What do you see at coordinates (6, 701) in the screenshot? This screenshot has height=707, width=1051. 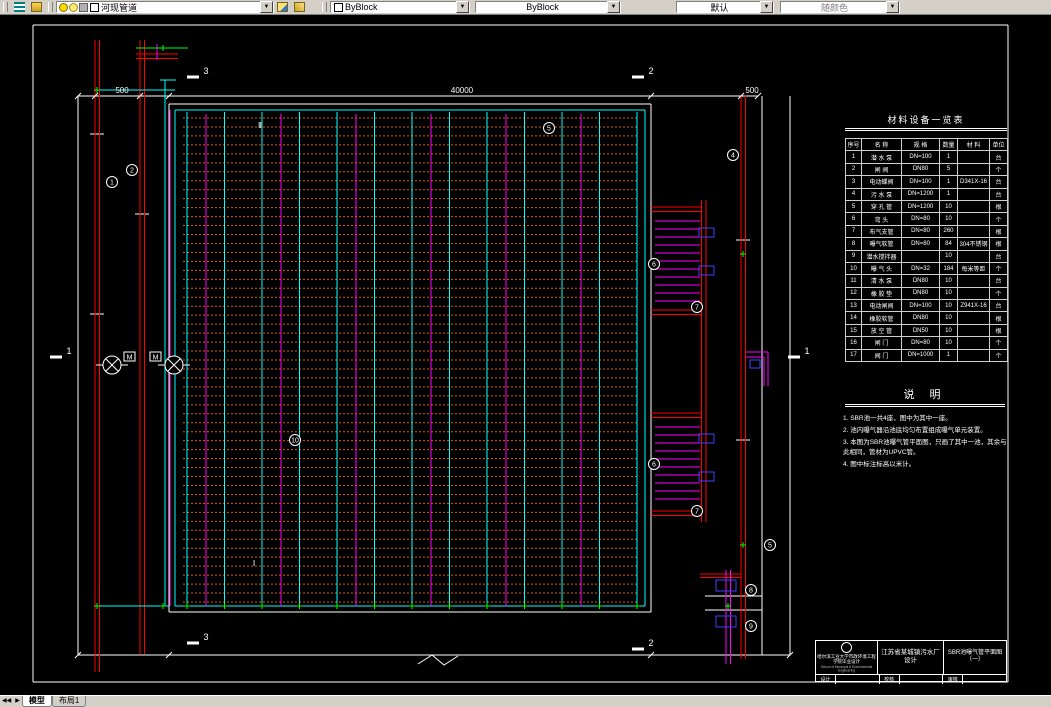 I see `tab-nav-left-icon: ◀◀` at bounding box center [6, 701].